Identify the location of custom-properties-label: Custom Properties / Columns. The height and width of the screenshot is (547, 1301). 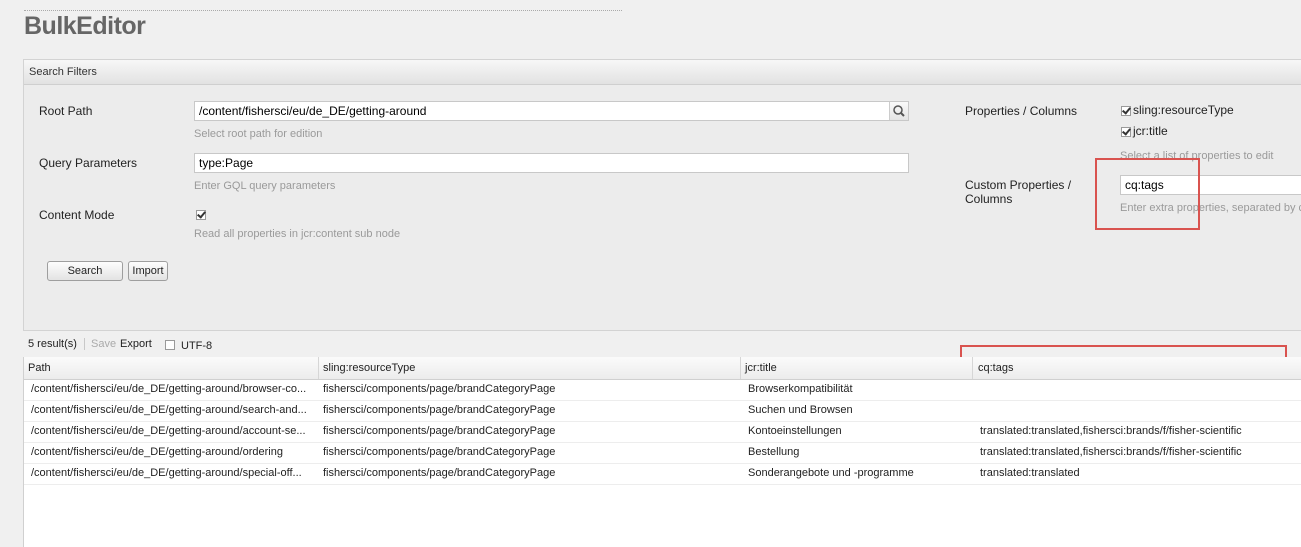
(1018, 192).